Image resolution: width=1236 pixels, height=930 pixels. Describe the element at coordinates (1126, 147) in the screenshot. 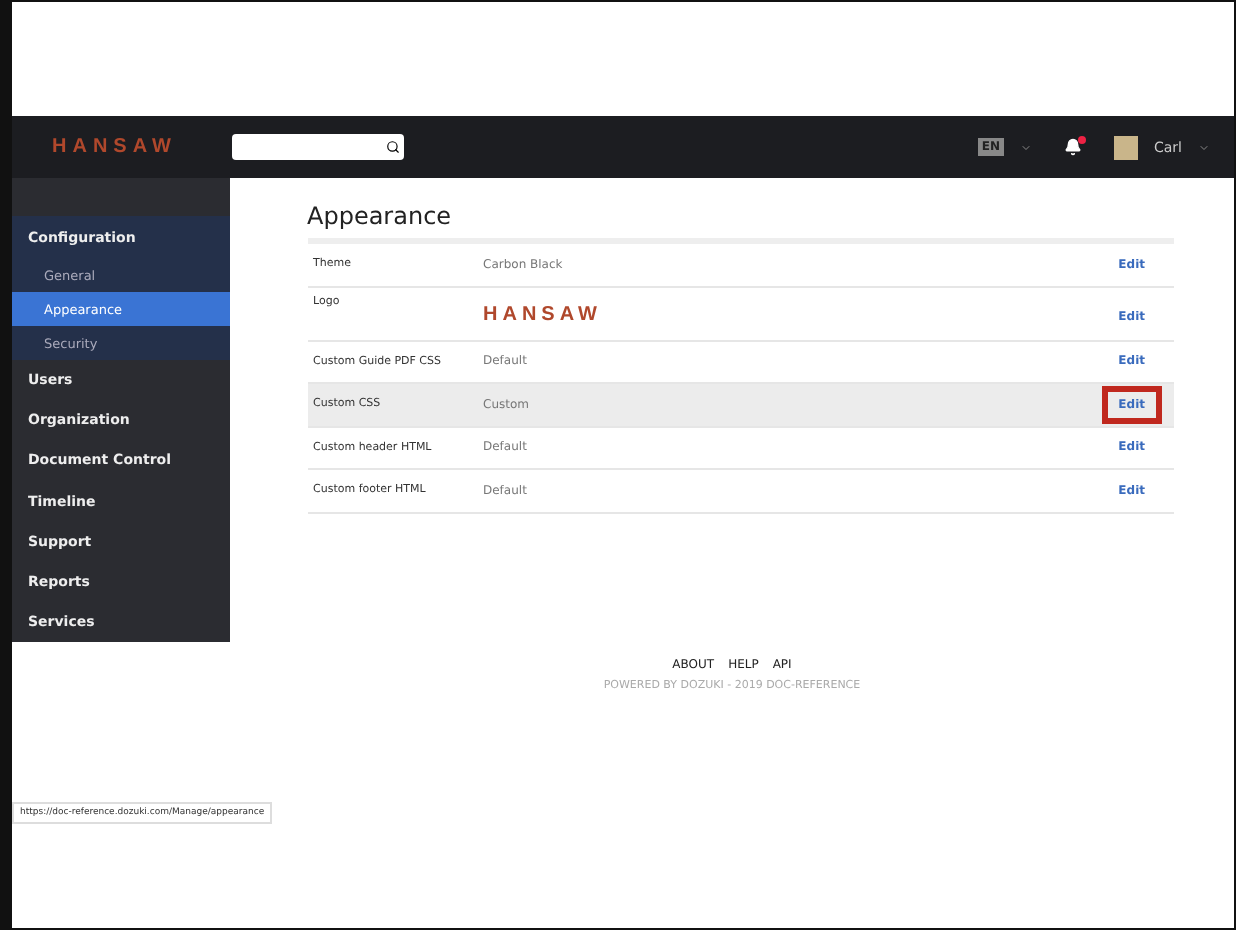

I see `avatar` at that location.